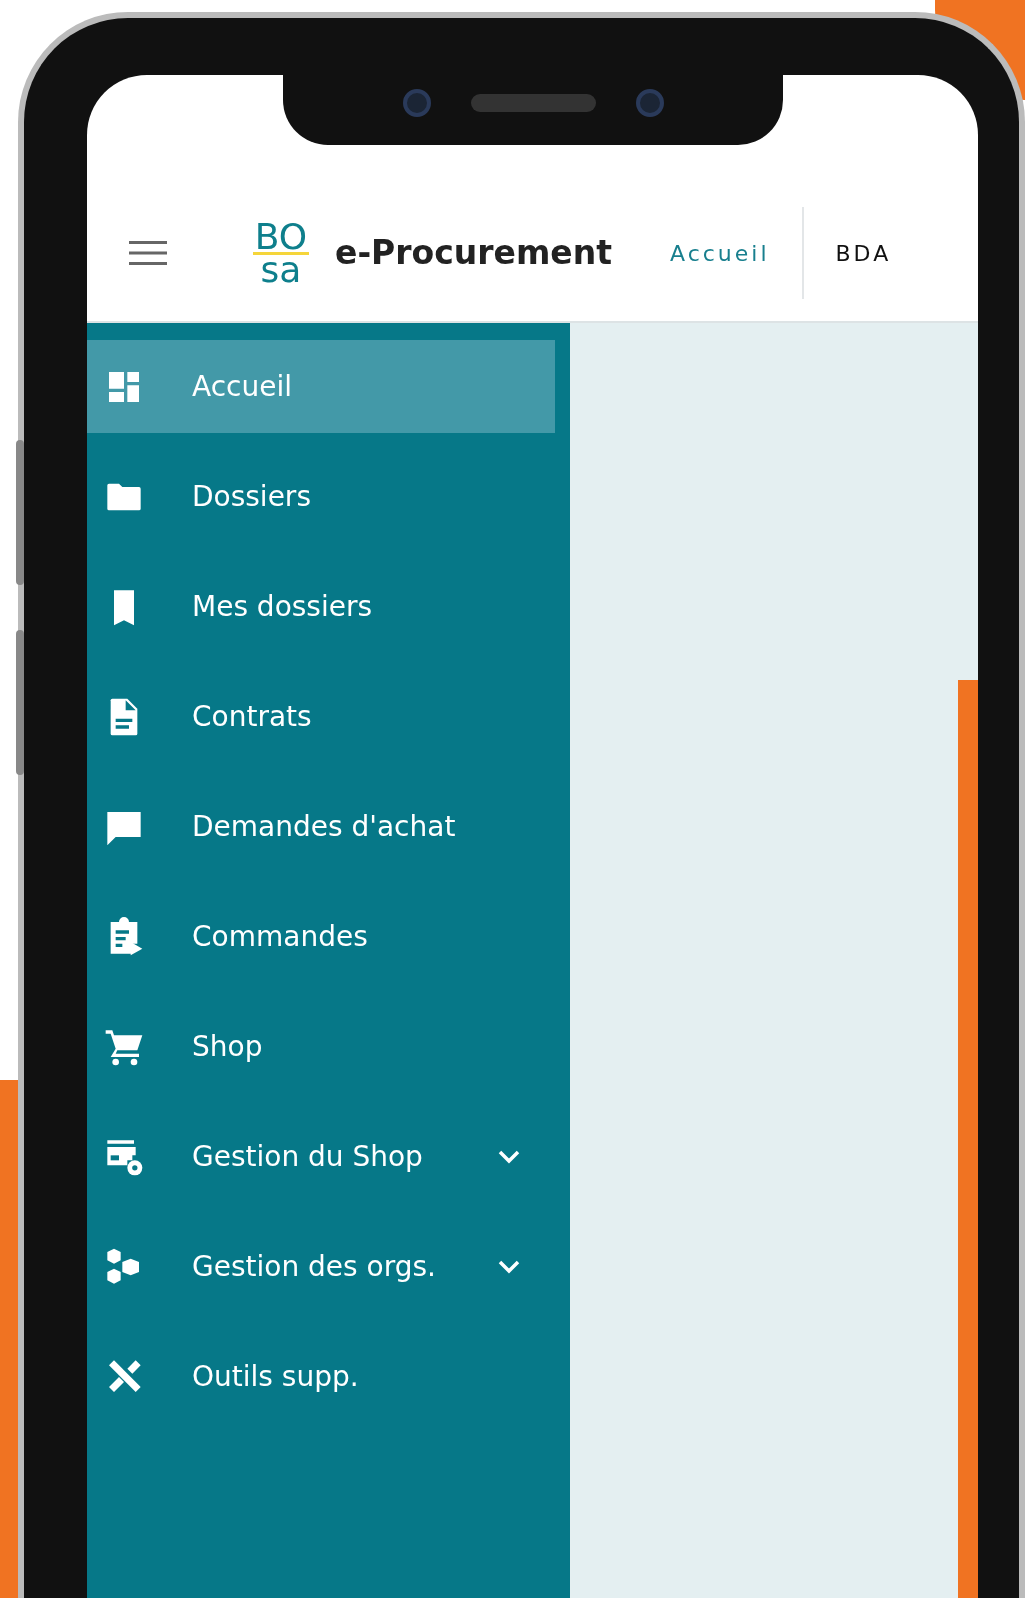 This screenshot has width=1025, height=1598. Describe the element at coordinates (276, 1376) in the screenshot. I see `menu-item-label: Outils supp.` at that location.